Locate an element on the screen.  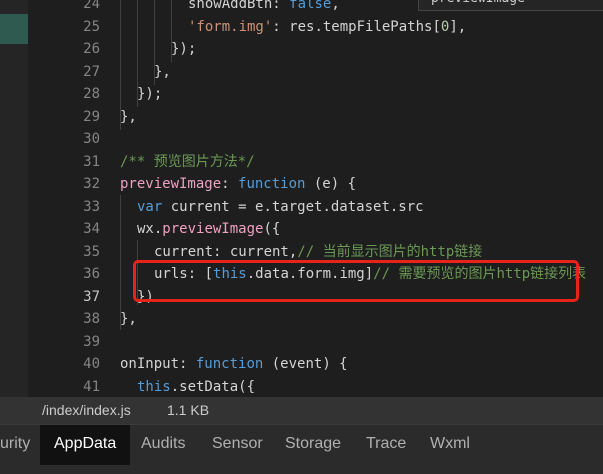
line-number: 27 is located at coordinates (91, 71).